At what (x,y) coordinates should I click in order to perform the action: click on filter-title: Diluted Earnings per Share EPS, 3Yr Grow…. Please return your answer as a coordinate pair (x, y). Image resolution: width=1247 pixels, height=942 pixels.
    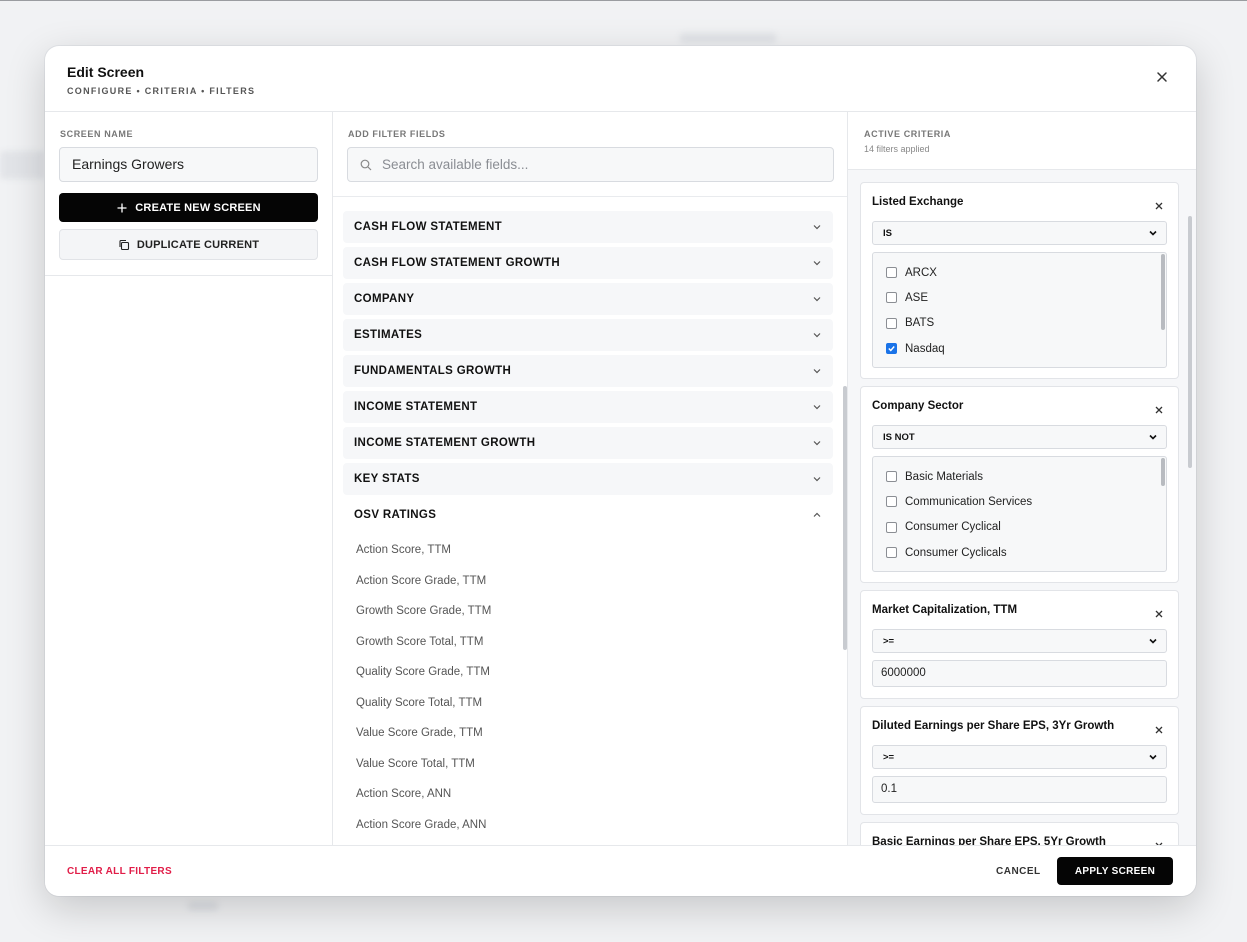
    Looking at the image, I should click on (993, 726).